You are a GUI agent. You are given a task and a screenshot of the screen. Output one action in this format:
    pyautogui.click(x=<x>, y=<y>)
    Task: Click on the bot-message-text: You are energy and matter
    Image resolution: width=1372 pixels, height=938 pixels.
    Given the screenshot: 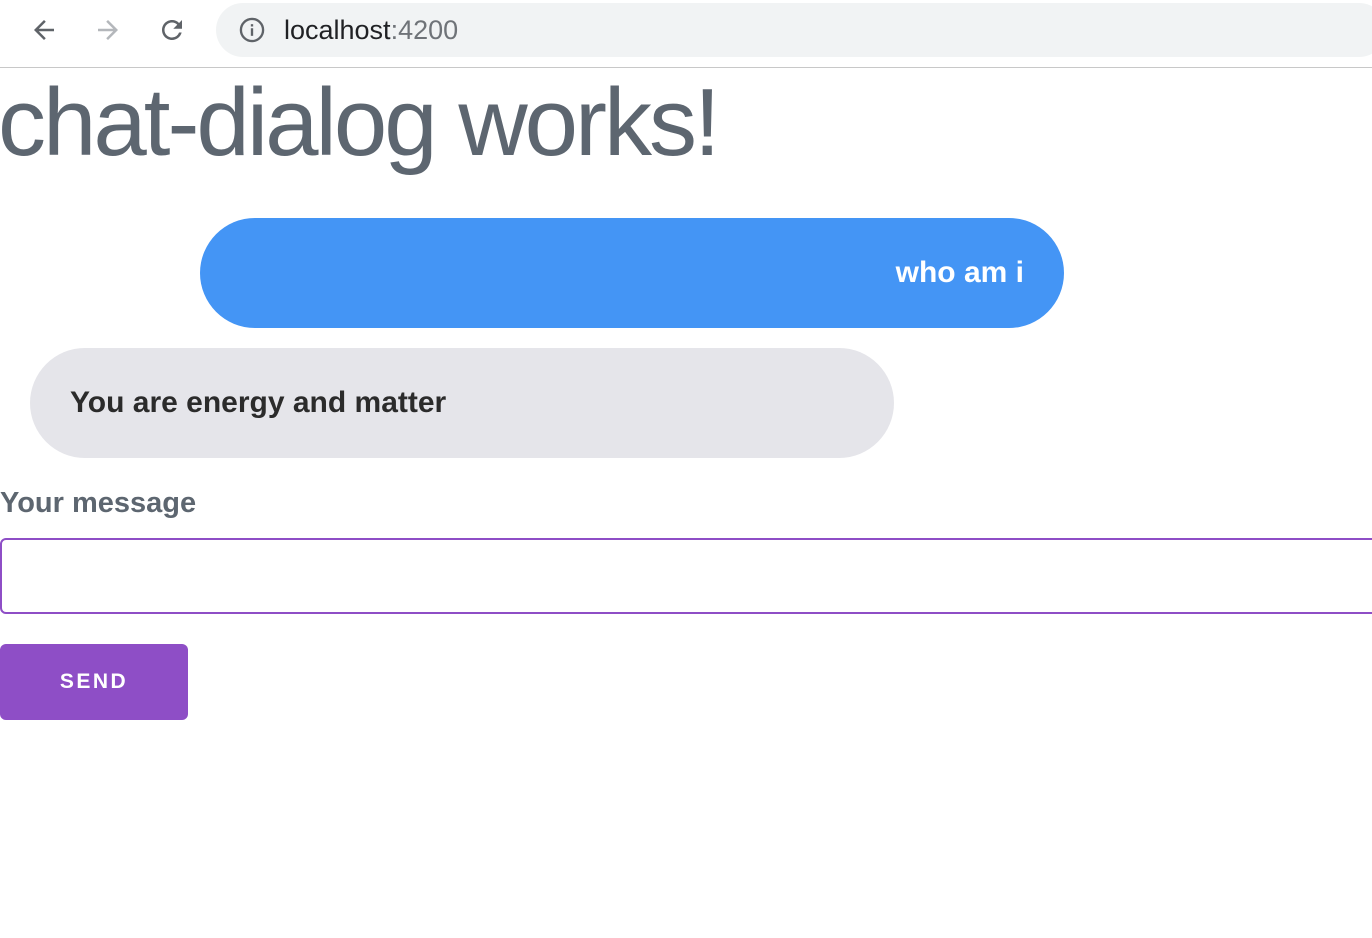 What is the action you would take?
    pyautogui.click(x=258, y=402)
    